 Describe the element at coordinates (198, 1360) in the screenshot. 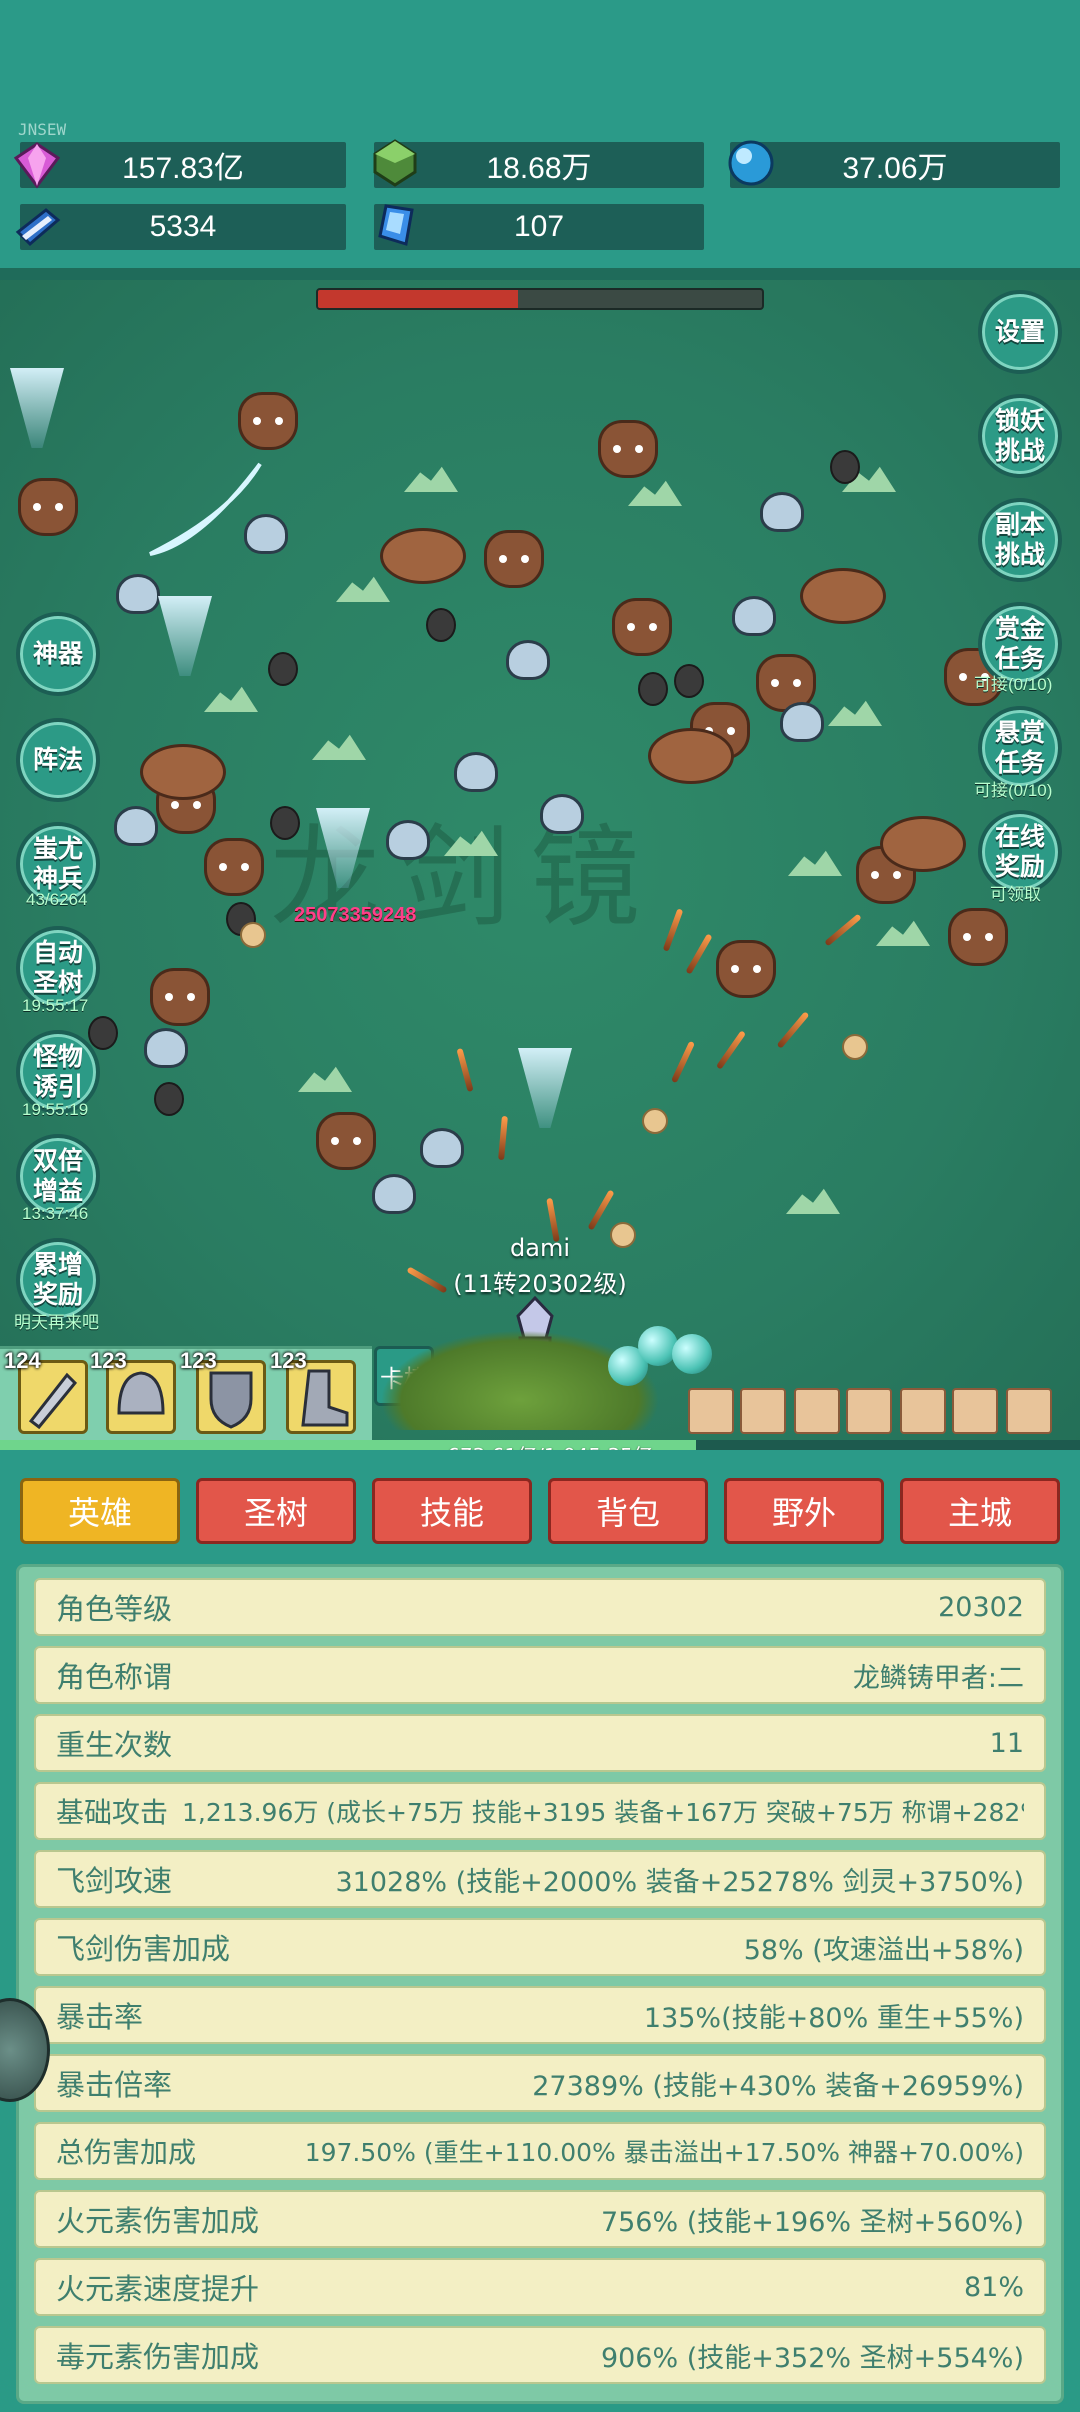

I see `equip-level-shield: 123` at that location.